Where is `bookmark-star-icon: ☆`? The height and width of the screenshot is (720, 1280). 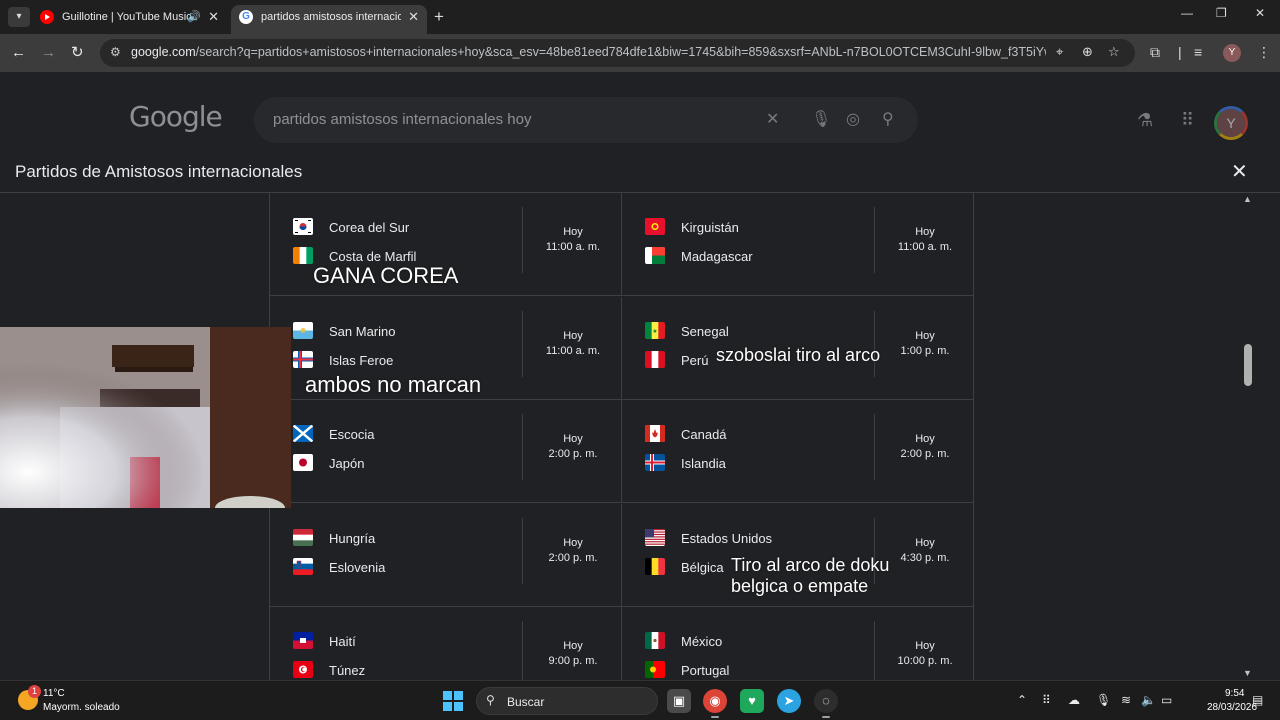 bookmark-star-icon: ☆ is located at coordinates (1114, 52).